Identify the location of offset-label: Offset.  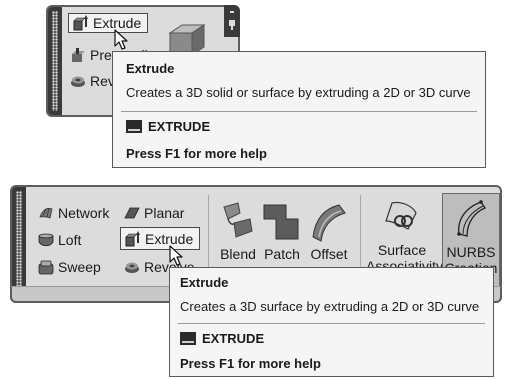
(329, 254).